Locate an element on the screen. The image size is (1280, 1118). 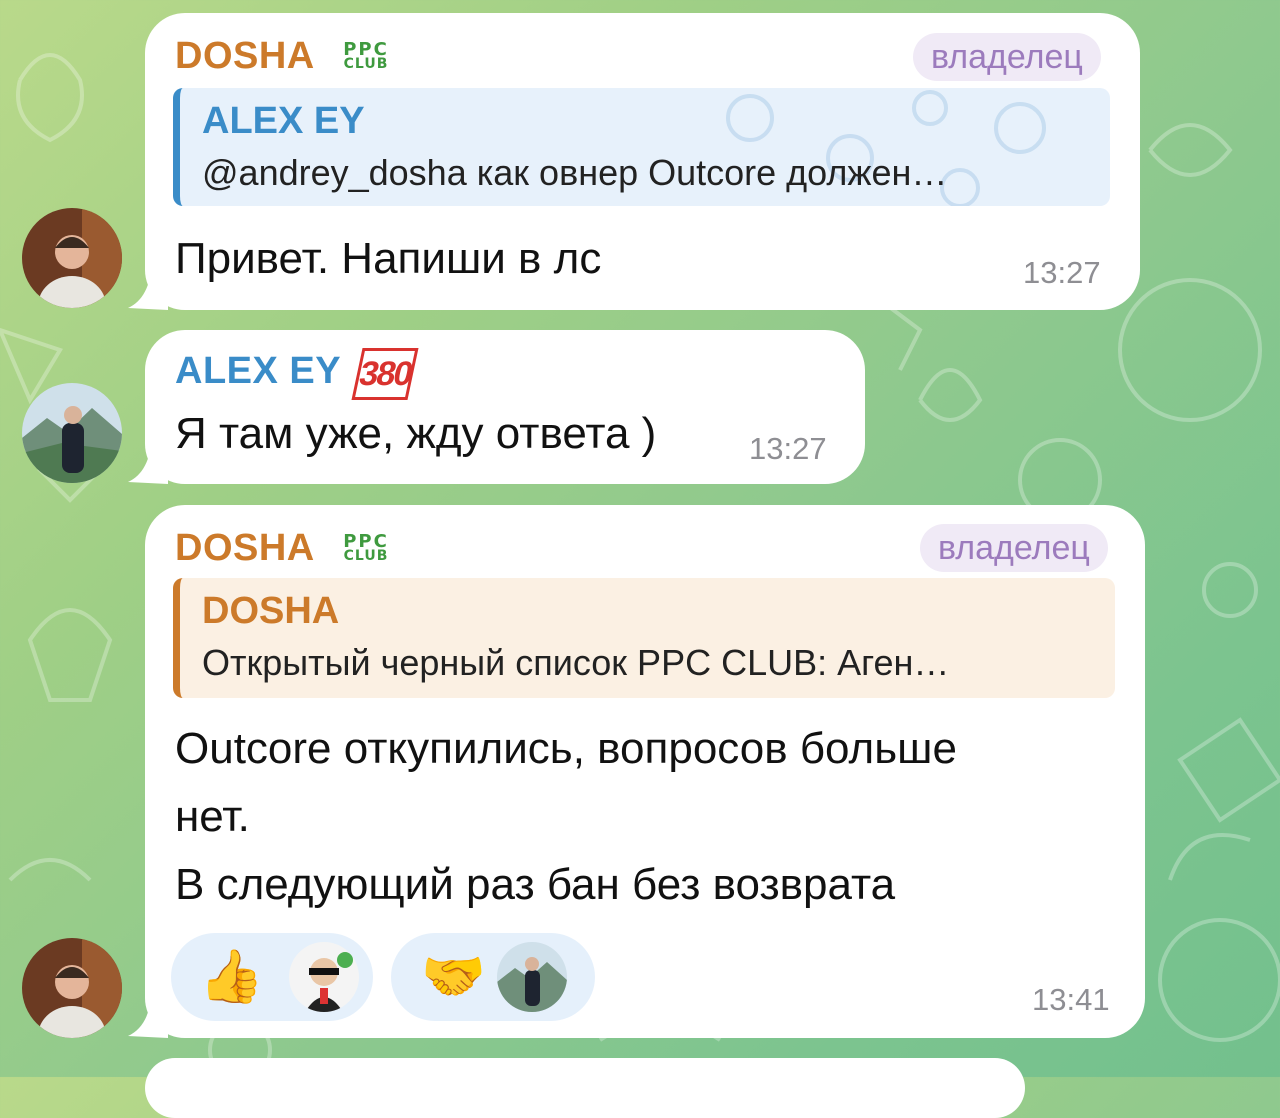
reply-sender-name: DOSHA is located at coordinates (271, 611).